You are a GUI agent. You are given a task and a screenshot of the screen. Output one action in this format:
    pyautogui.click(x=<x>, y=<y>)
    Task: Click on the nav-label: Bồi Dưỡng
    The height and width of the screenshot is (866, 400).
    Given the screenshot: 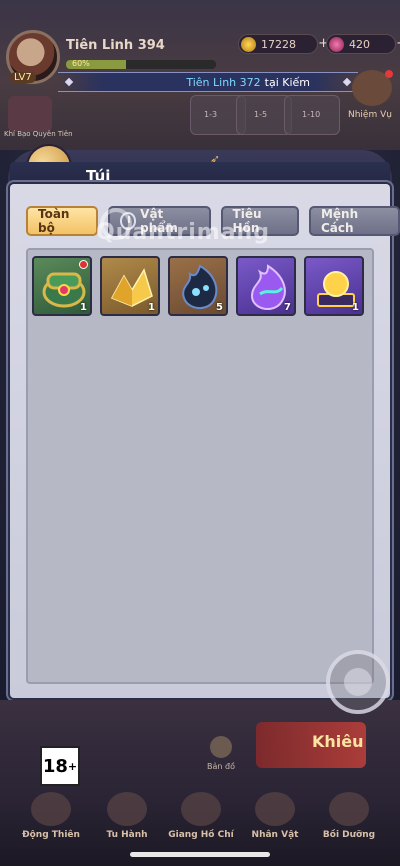 What is the action you would take?
    pyautogui.click(x=349, y=835)
    